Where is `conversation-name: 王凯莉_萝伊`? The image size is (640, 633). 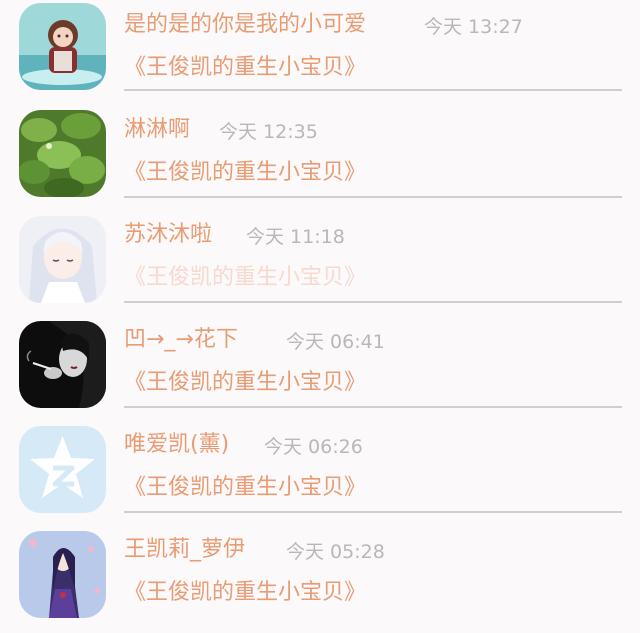
conversation-name: 王凯莉_萝伊 is located at coordinates (185, 549).